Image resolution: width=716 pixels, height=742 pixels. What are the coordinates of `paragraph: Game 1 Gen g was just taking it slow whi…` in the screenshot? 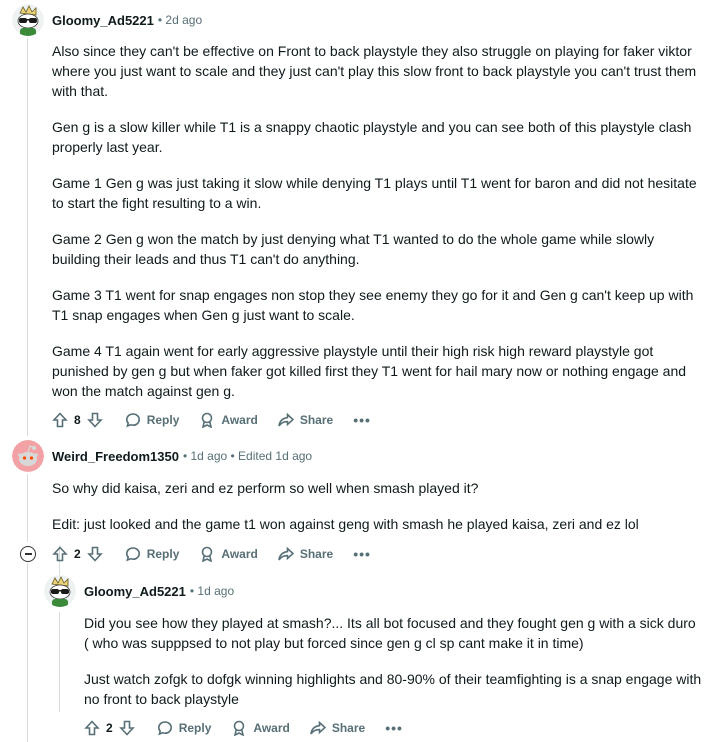 It's located at (374, 193).